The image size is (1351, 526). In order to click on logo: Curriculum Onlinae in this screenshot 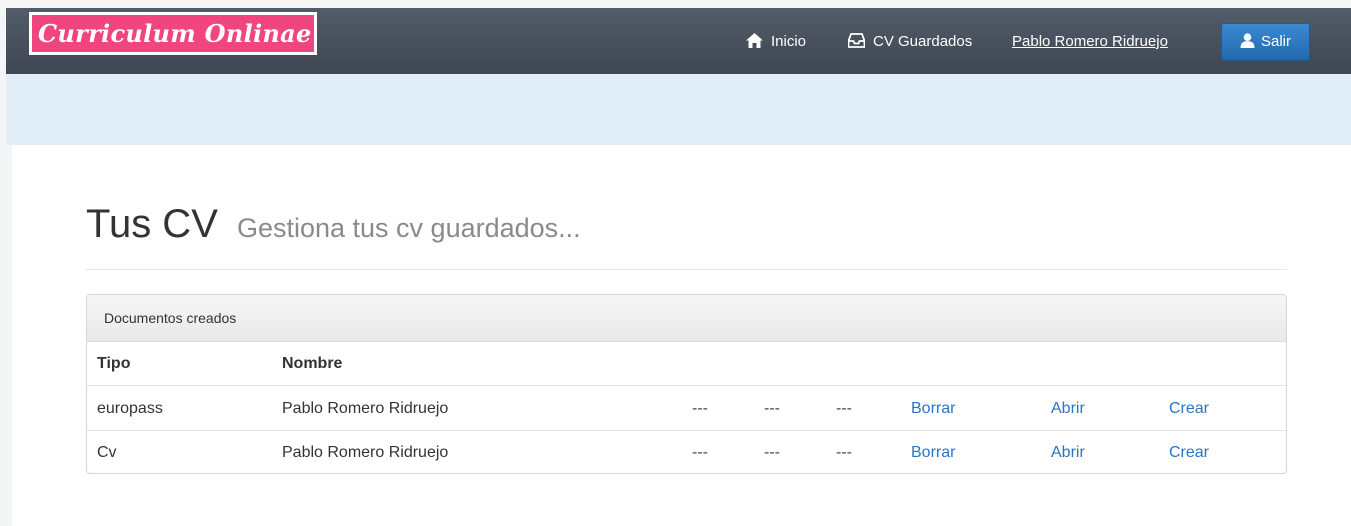, I will do `click(173, 33)`.